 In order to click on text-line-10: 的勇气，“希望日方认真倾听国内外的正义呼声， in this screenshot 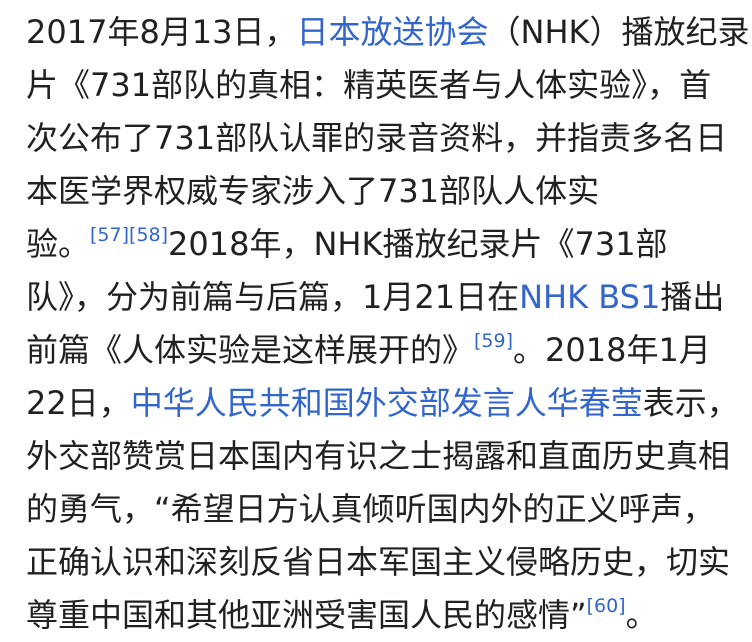, I will do `click(370, 509)`.